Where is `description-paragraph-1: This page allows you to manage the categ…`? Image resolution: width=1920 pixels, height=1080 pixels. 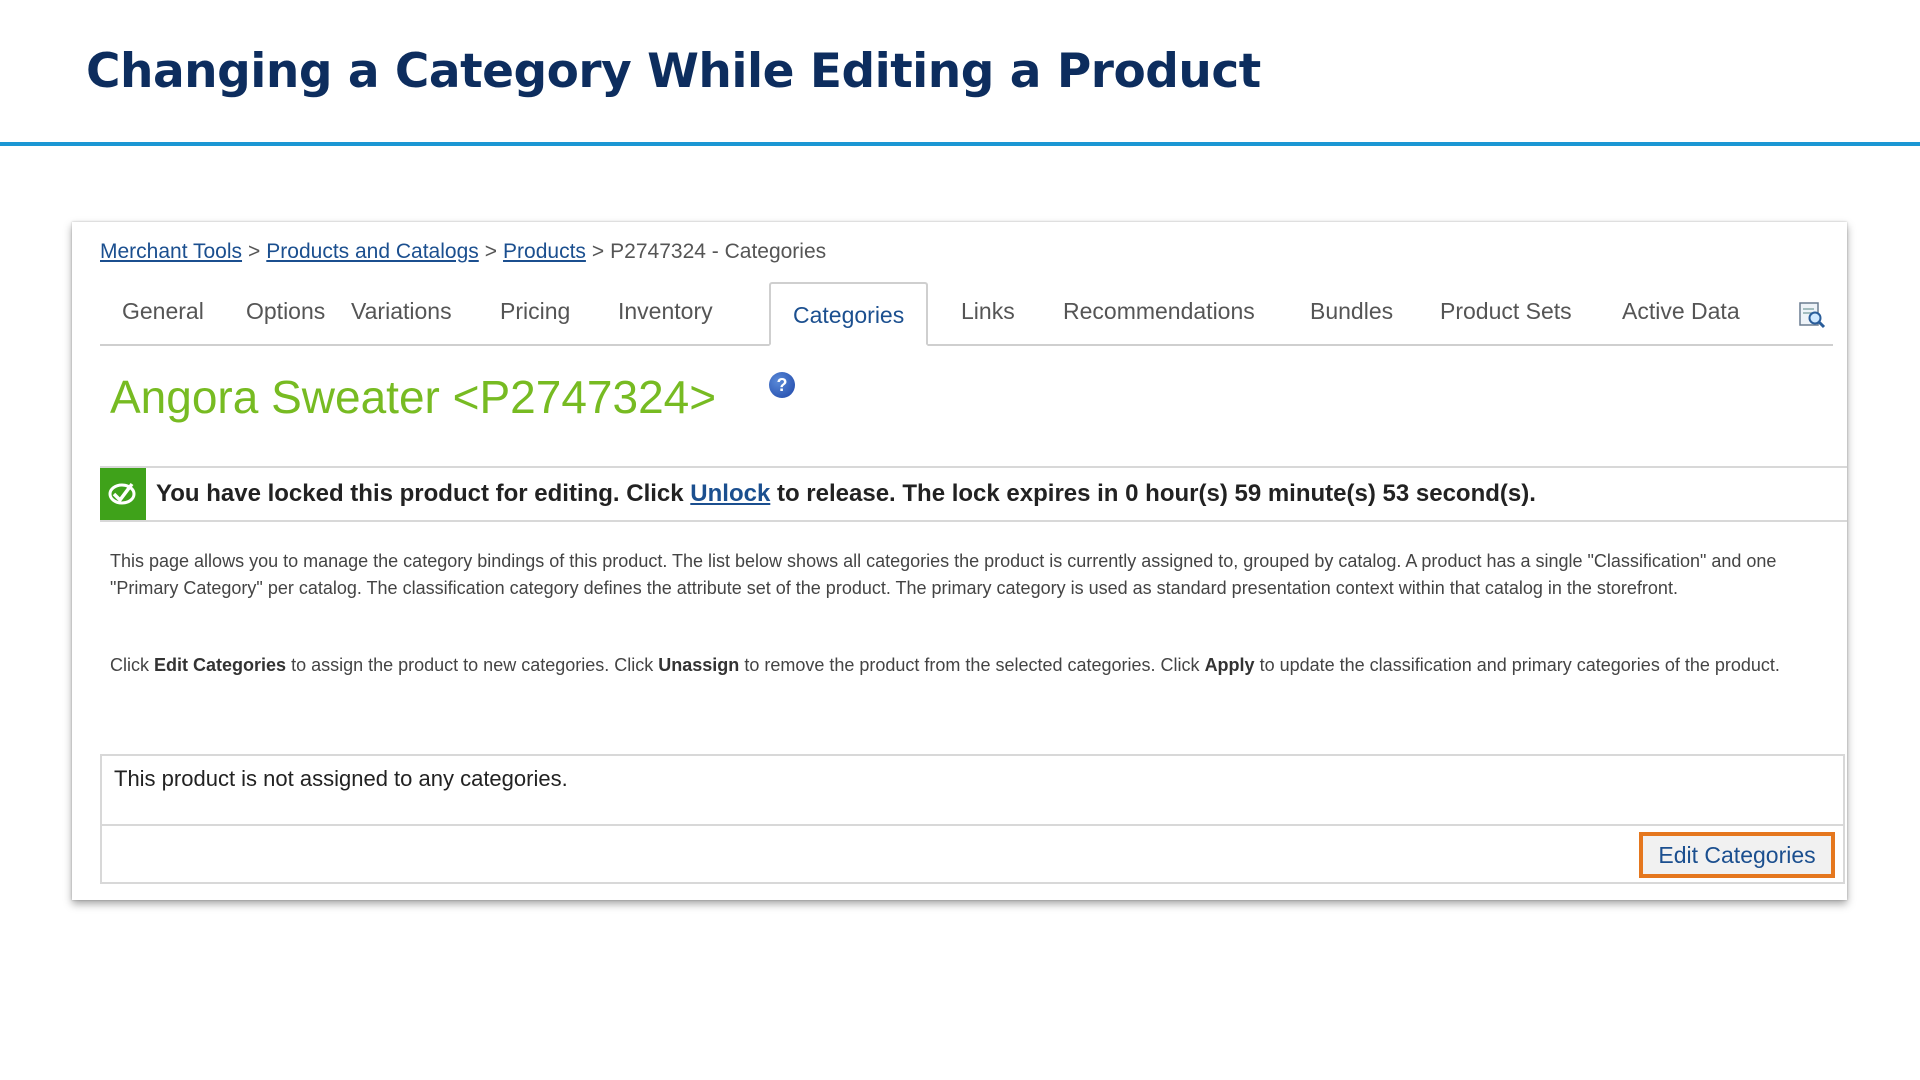
description-paragraph-1: This page allows you to manage the categ… is located at coordinates (943, 574).